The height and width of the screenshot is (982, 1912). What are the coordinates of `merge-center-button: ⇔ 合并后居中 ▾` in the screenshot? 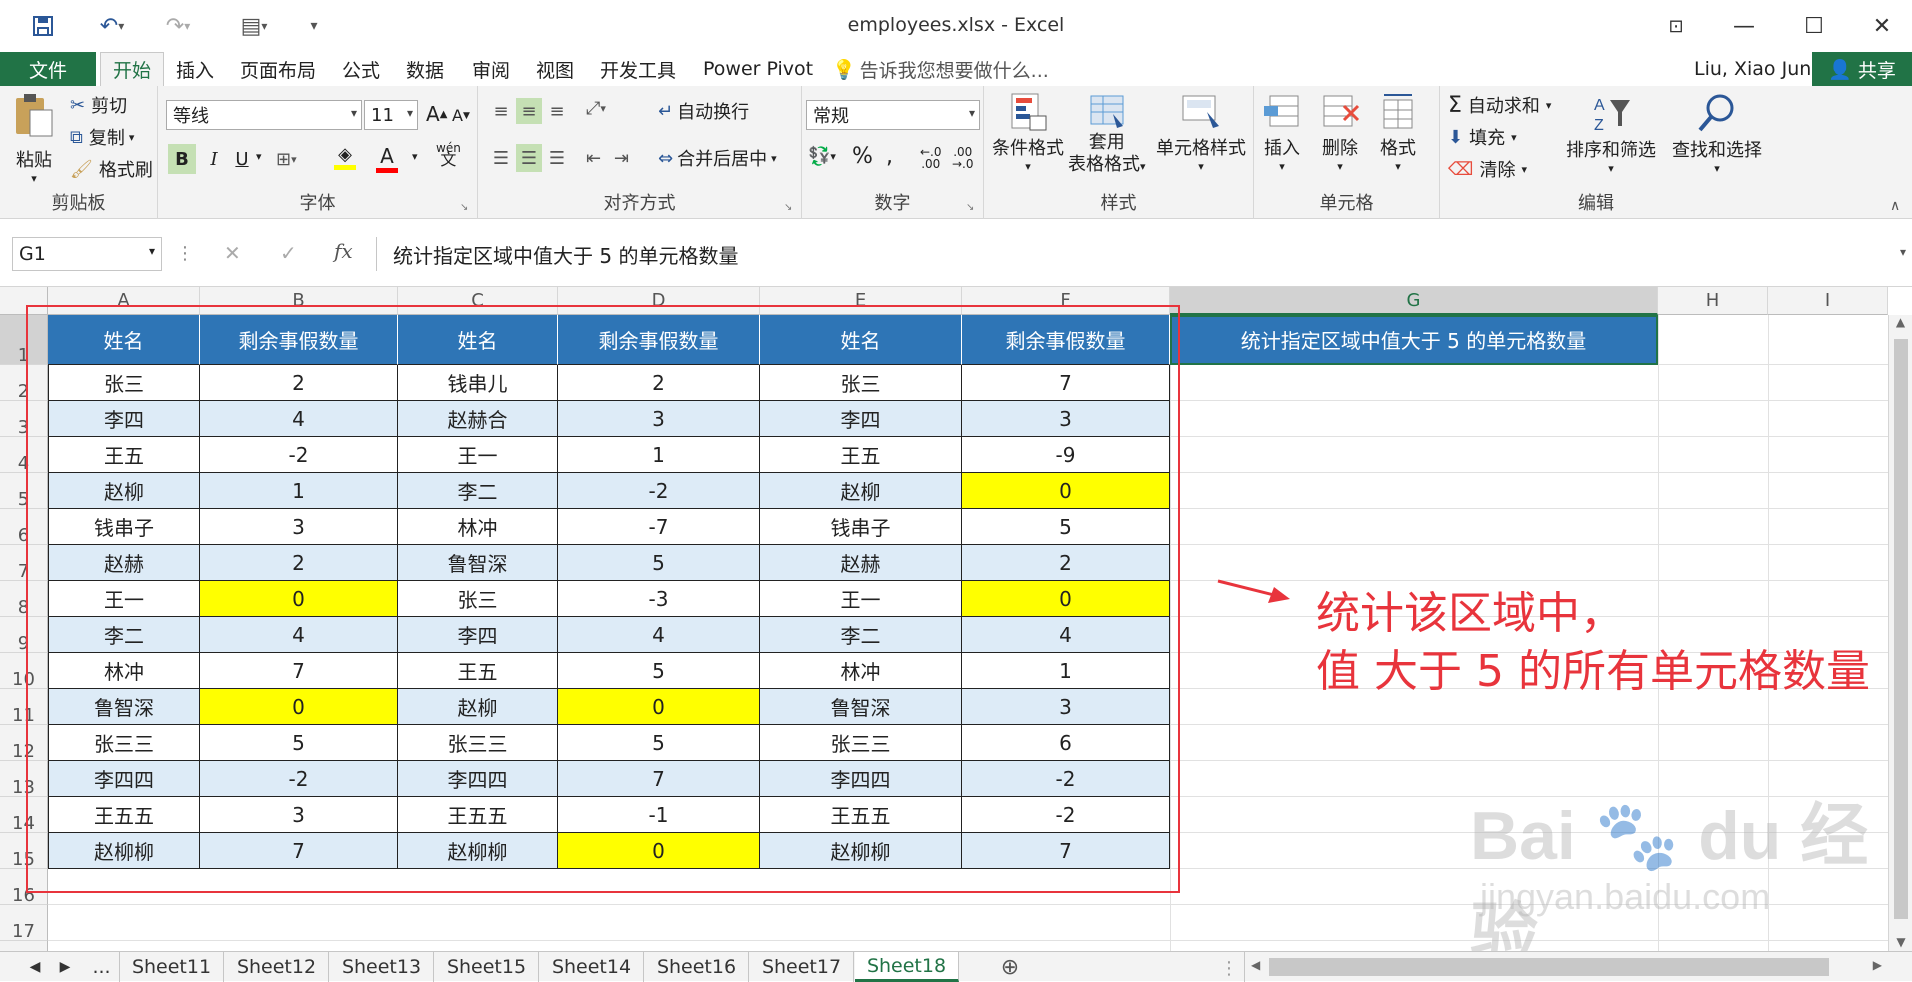 It's located at (717, 158).